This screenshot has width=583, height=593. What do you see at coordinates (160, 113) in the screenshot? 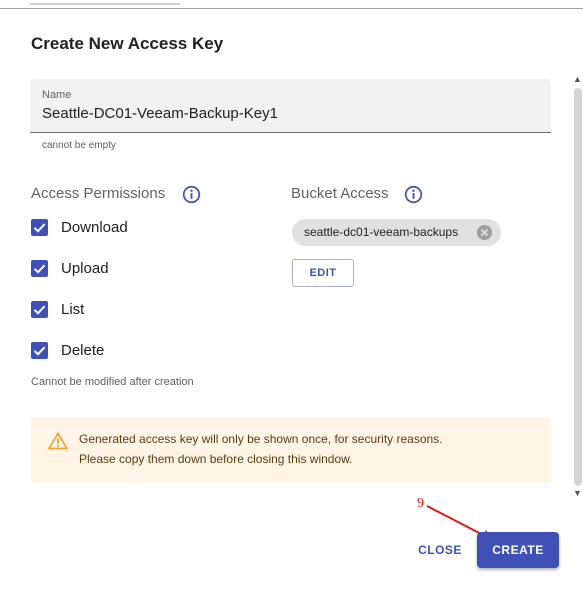
I see `name-field-value: Seattle-DC01-Veeam-Backup-Key1` at bounding box center [160, 113].